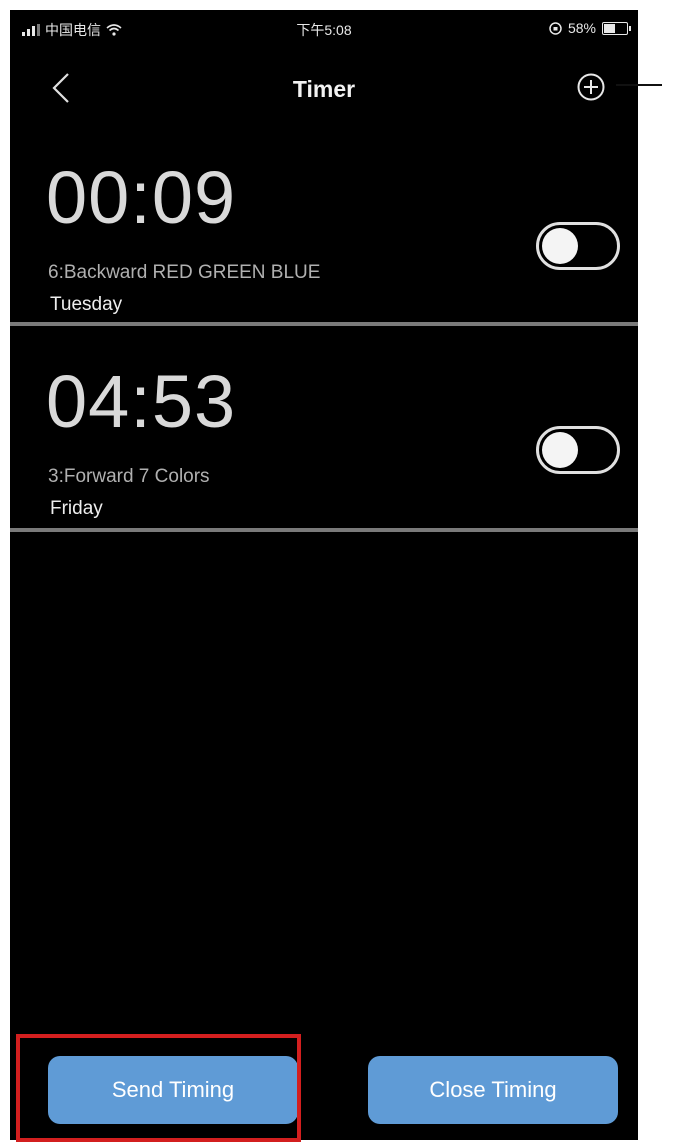 The height and width of the screenshot is (1148, 678). I want to click on close-timing-button: Close Timing, so click(493, 1090).